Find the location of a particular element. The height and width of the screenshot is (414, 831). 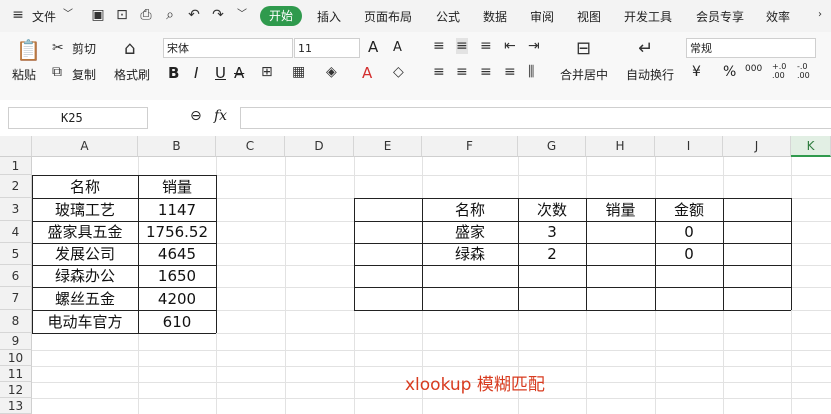

row-header-3: 3 is located at coordinates (16, 209).